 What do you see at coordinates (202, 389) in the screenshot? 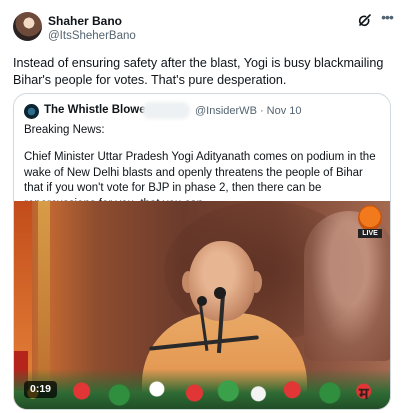
I see `flower-garland` at bounding box center [202, 389].